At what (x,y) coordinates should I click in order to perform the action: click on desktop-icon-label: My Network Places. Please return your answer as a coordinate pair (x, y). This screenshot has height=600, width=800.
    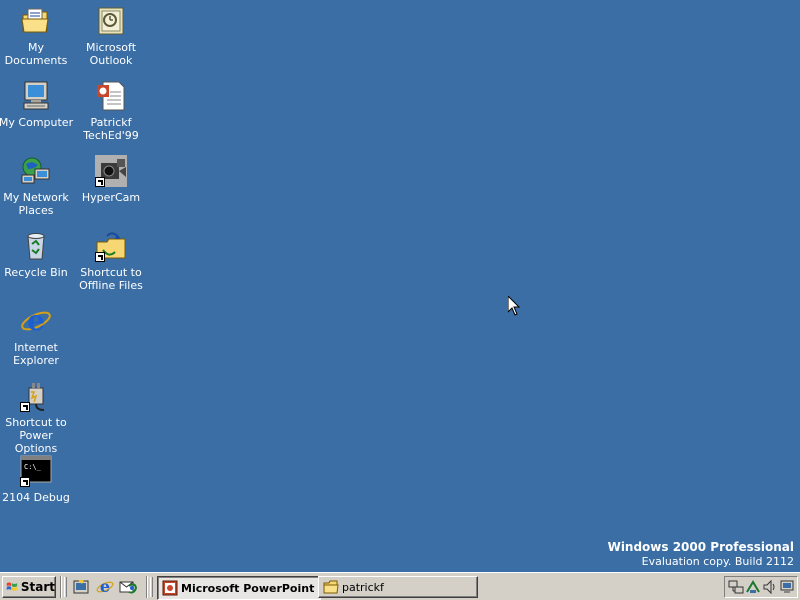
    Looking at the image, I should click on (36, 204).